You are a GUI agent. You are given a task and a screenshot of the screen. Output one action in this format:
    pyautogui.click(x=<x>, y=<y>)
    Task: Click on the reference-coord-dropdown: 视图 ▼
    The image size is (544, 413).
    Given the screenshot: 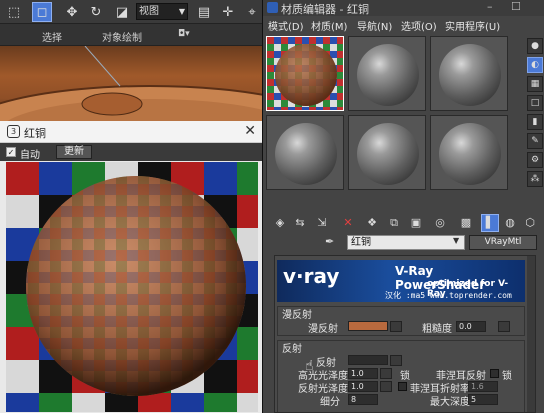 What is the action you would take?
    pyautogui.click(x=162, y=11)
    